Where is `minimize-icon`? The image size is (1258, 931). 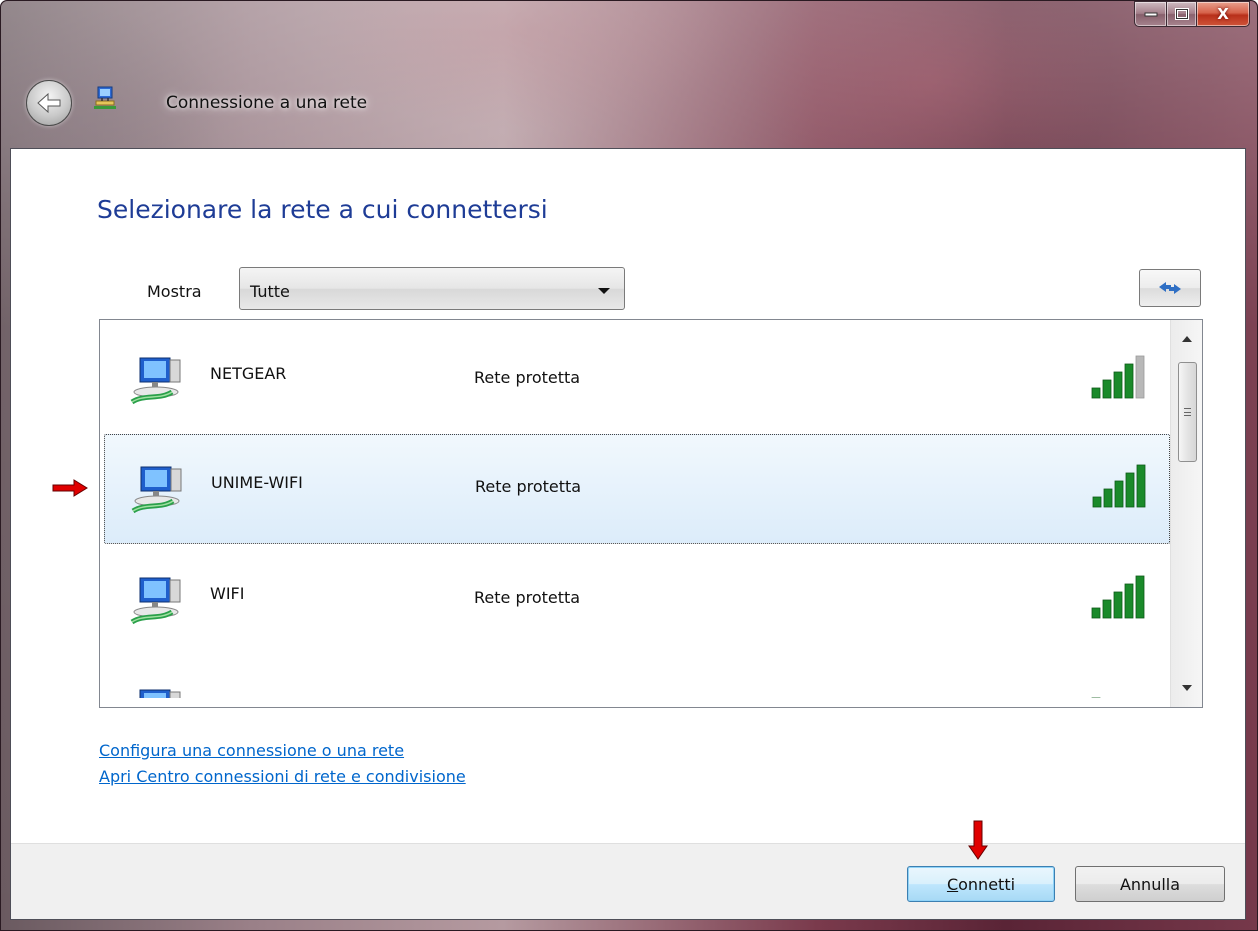
minimize-icon is located at coordinates (1150, 14).